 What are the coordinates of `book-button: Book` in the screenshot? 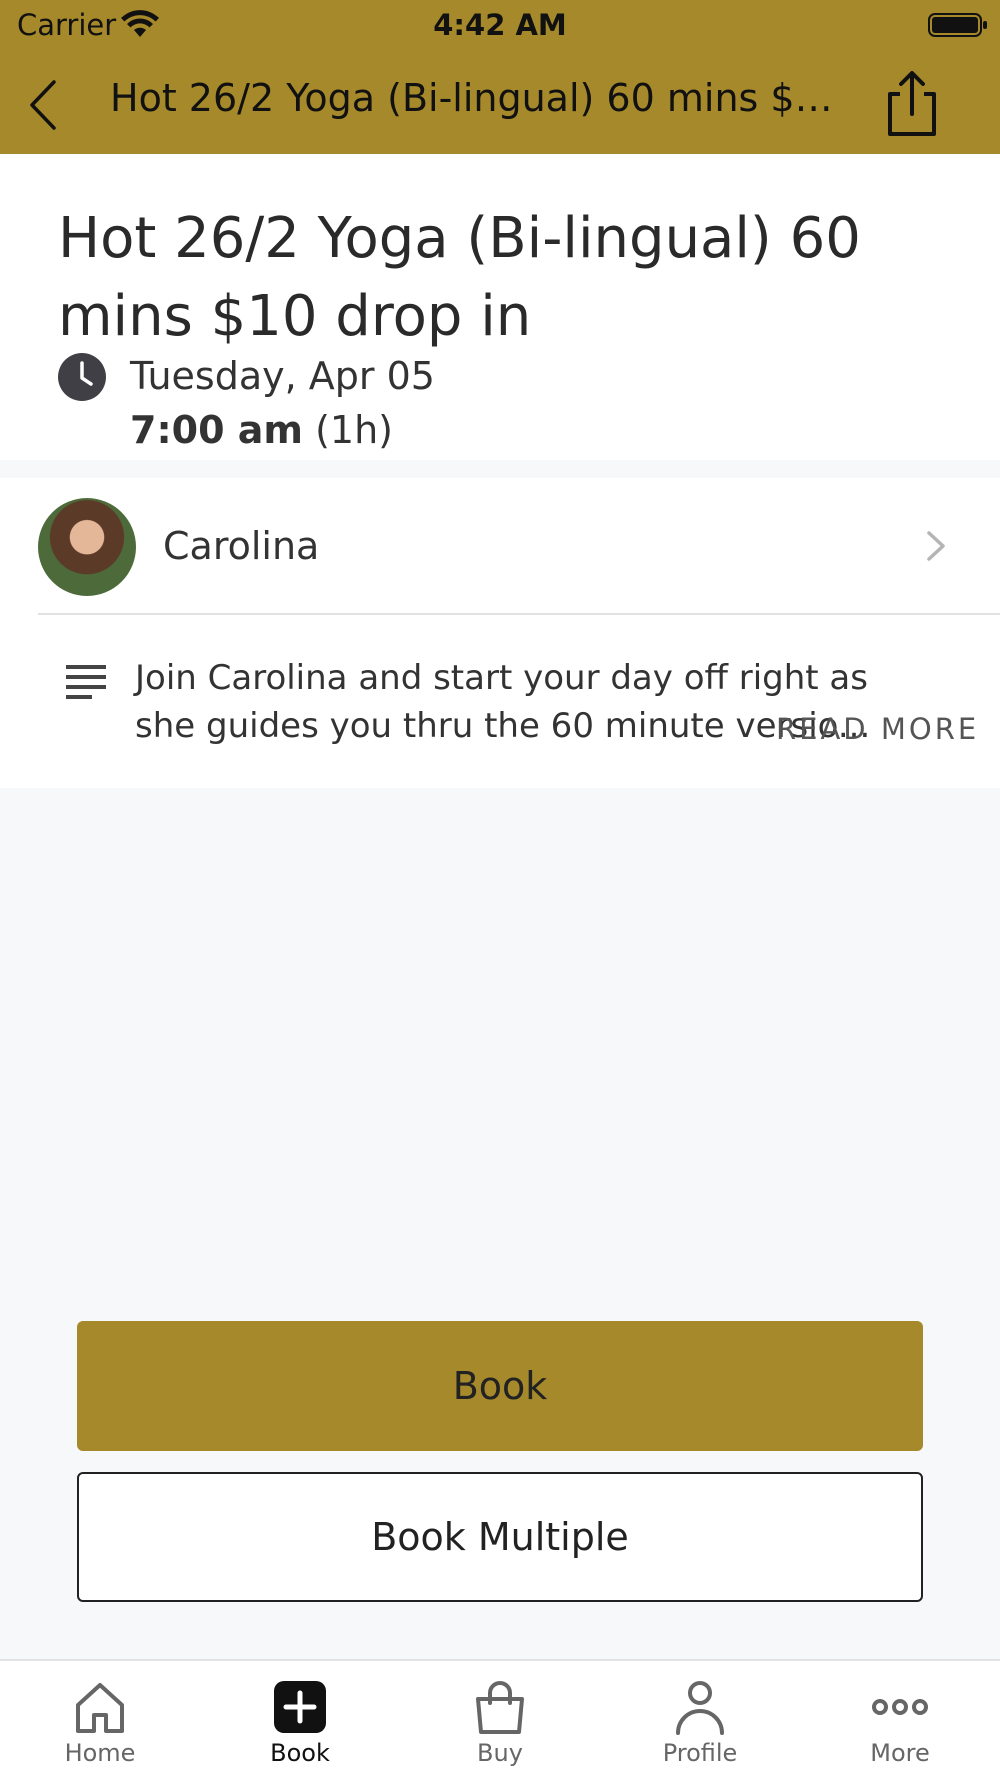 It's located at (500, 1386).